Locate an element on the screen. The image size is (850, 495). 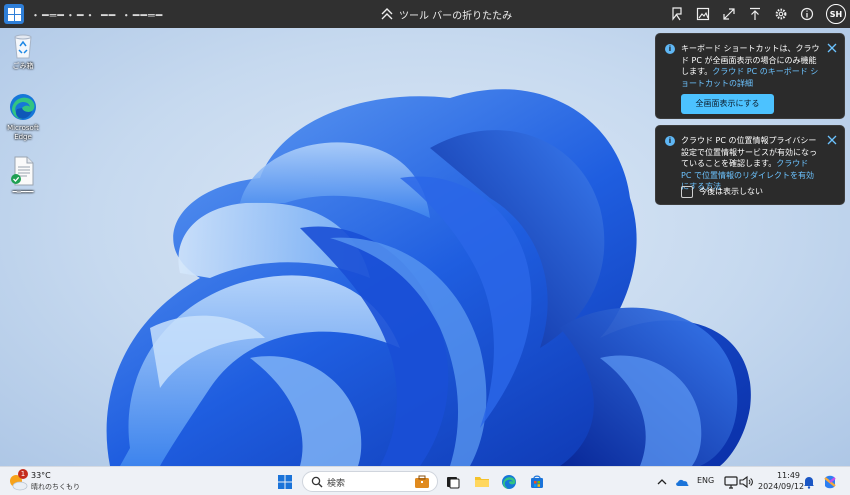
taskbar-app-edge is located at coordinates (509, 482).